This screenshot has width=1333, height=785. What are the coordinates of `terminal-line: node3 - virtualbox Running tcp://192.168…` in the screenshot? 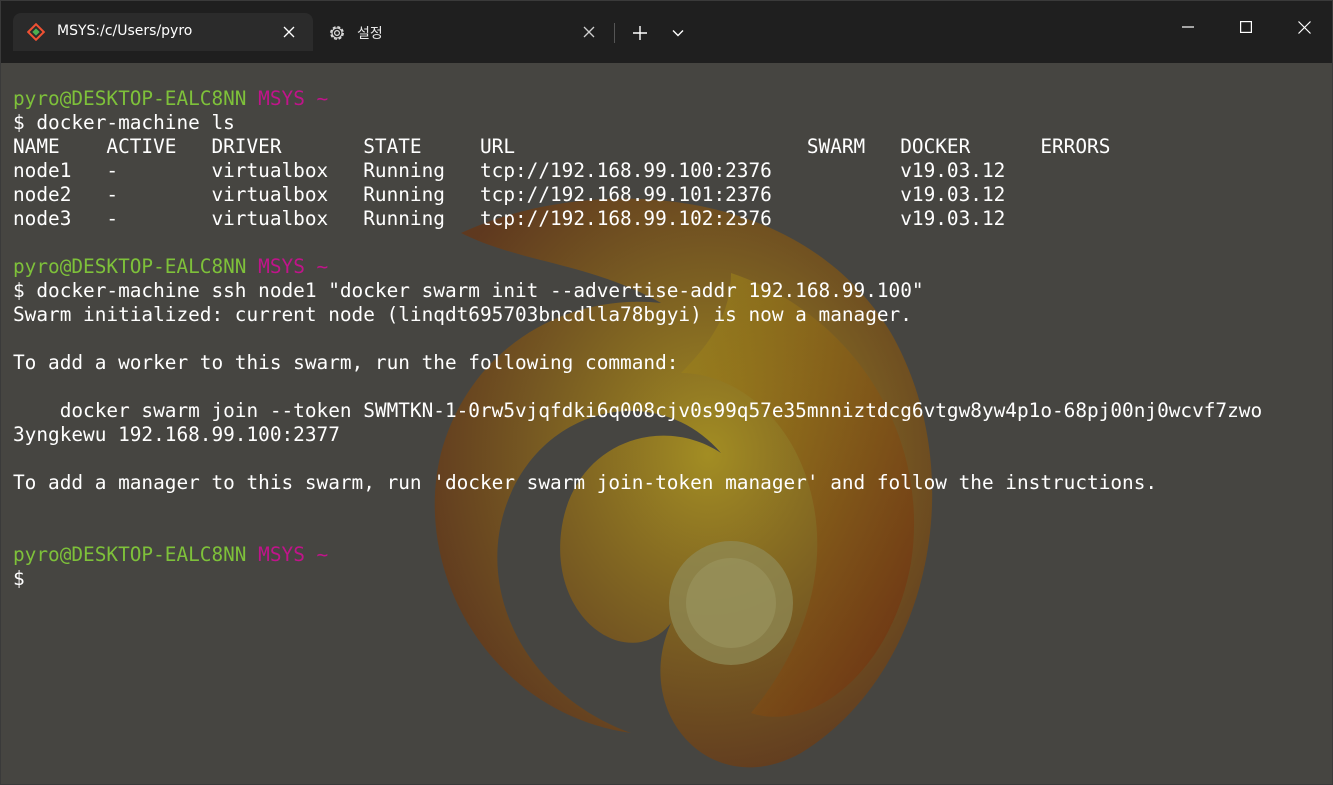 It's located at (637, 219).